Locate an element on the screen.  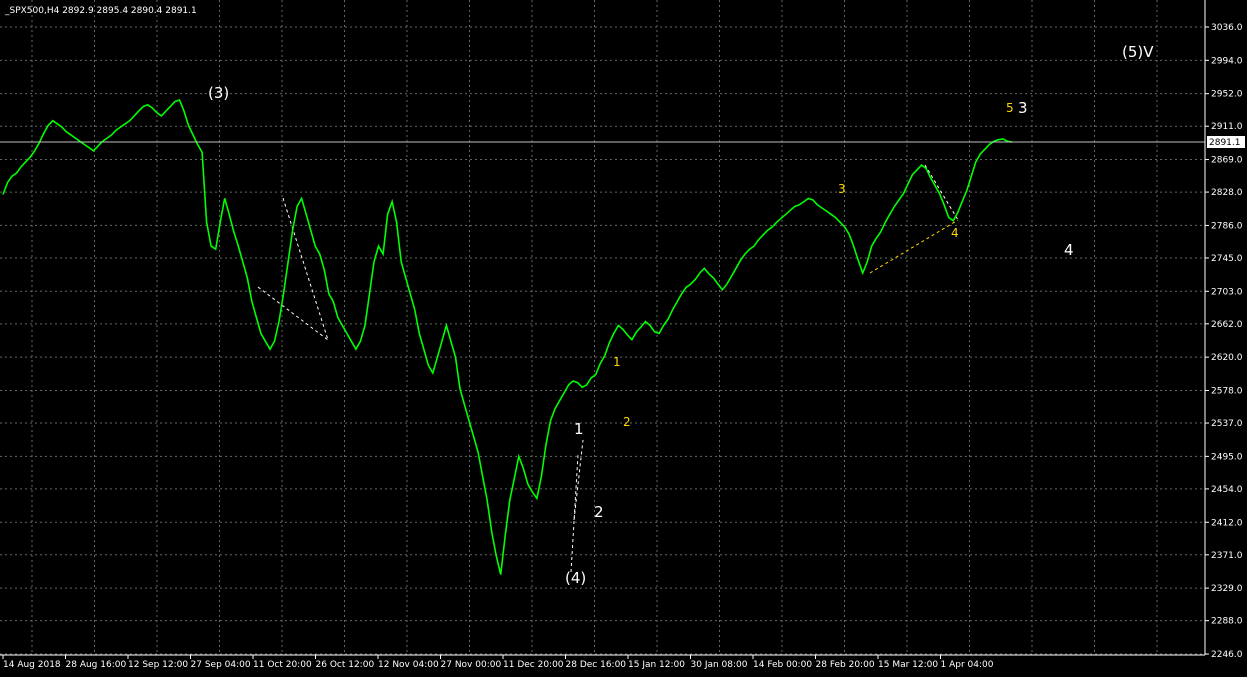
y-tick-label: 2454.0 is located at coordinates (1227, 490).